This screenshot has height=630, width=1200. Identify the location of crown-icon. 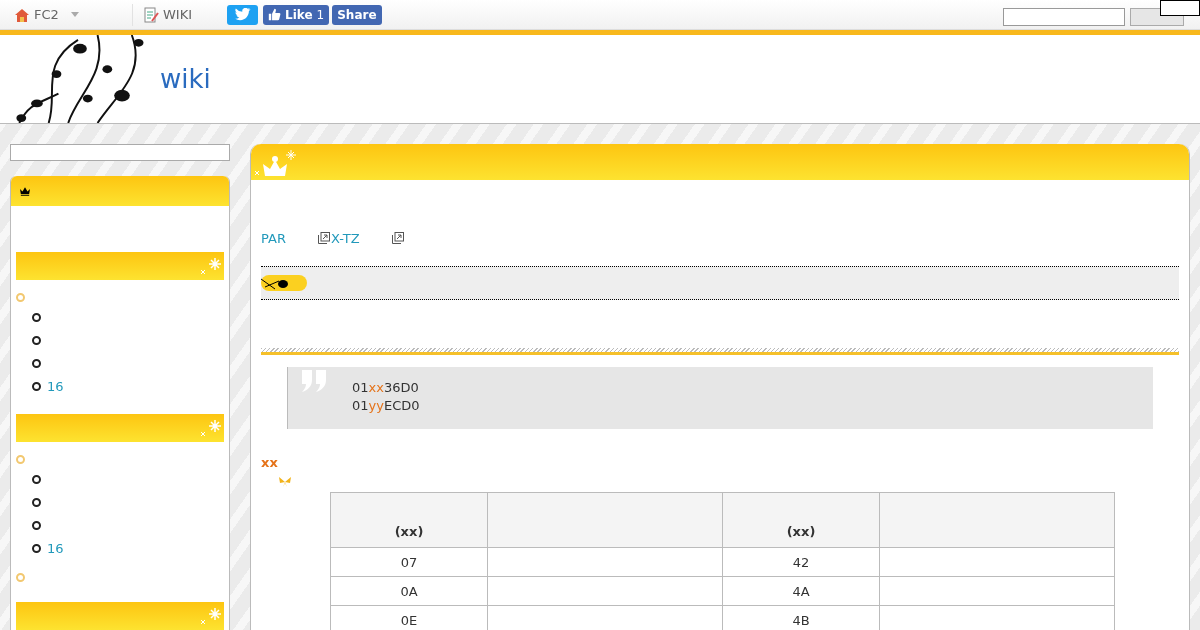
(25, 191).